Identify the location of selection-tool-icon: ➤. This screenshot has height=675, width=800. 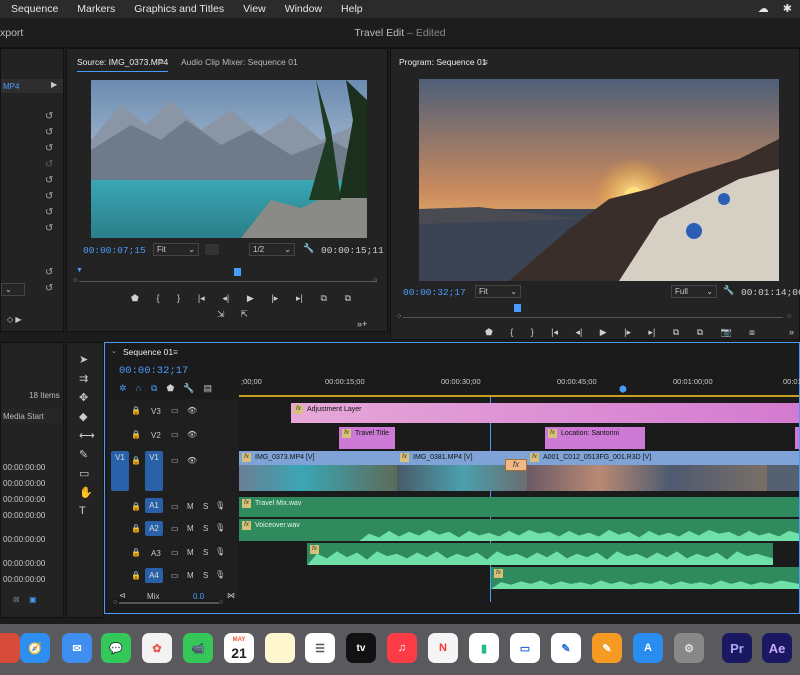
(87, 359).